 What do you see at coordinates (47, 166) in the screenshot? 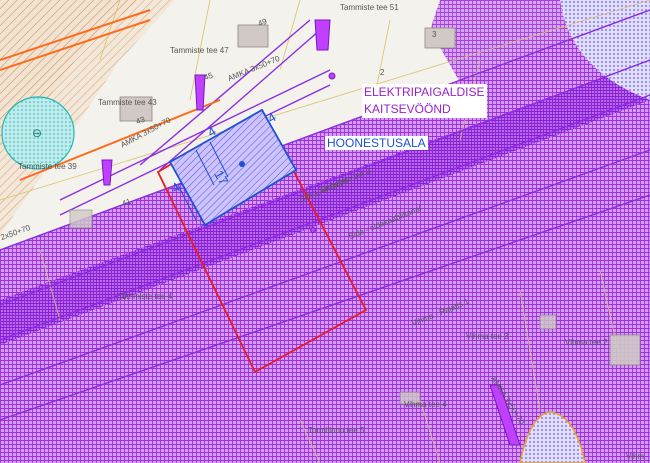
I see `address-label: Tammiste tee 39` at bounding box center [47, 166].